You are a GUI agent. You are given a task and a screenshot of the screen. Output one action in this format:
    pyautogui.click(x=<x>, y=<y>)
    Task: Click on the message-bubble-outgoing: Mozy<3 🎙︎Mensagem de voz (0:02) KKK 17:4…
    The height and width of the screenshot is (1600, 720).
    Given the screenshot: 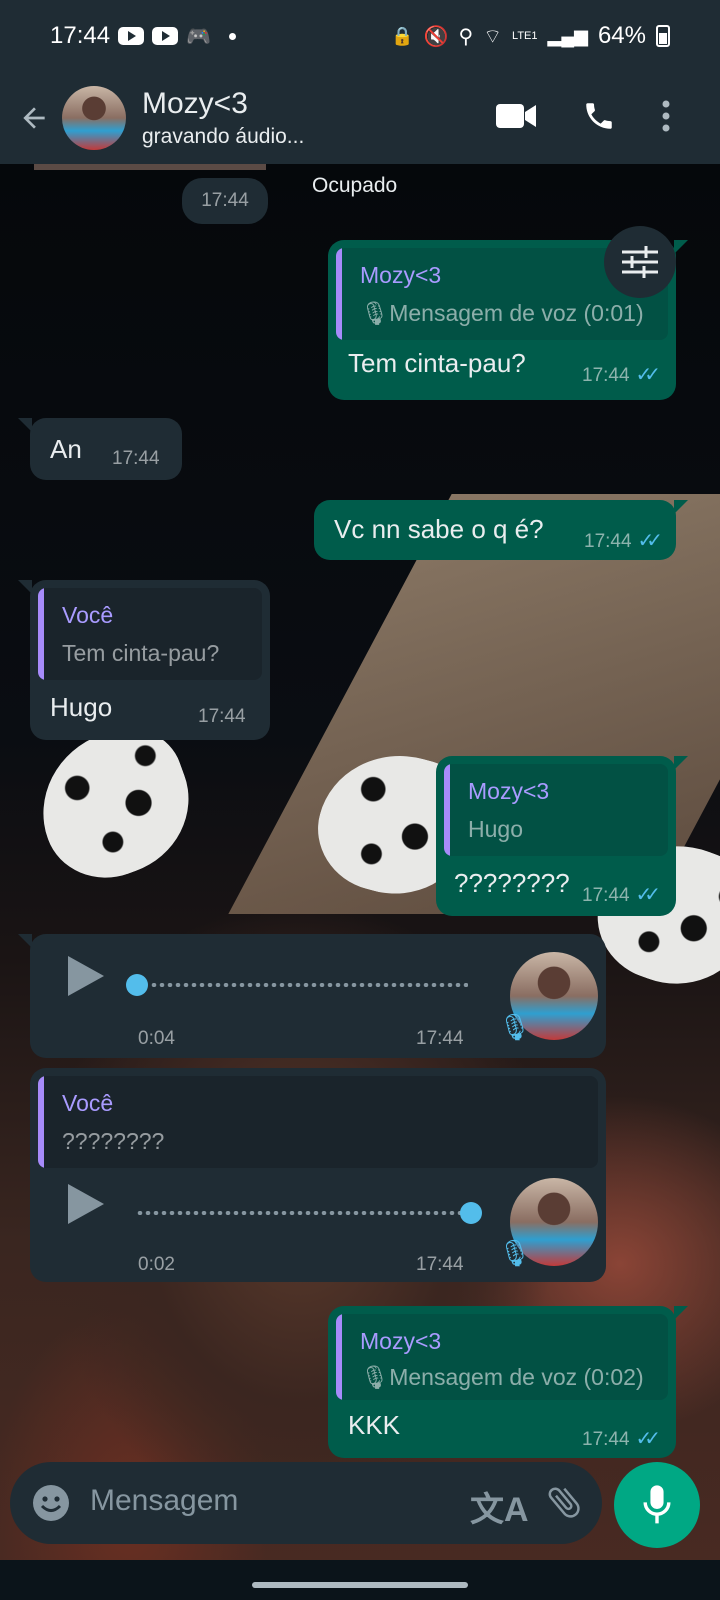 What is the action you would take?
    pyautogui.click(x=502, y=1382)
    